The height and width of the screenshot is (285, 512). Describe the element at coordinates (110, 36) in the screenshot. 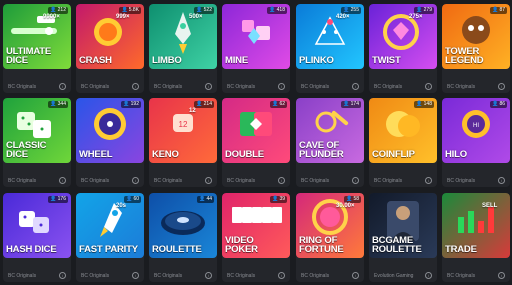

I see `game-thumbnail: 👤 5.8K 999× CRASH` at that location.